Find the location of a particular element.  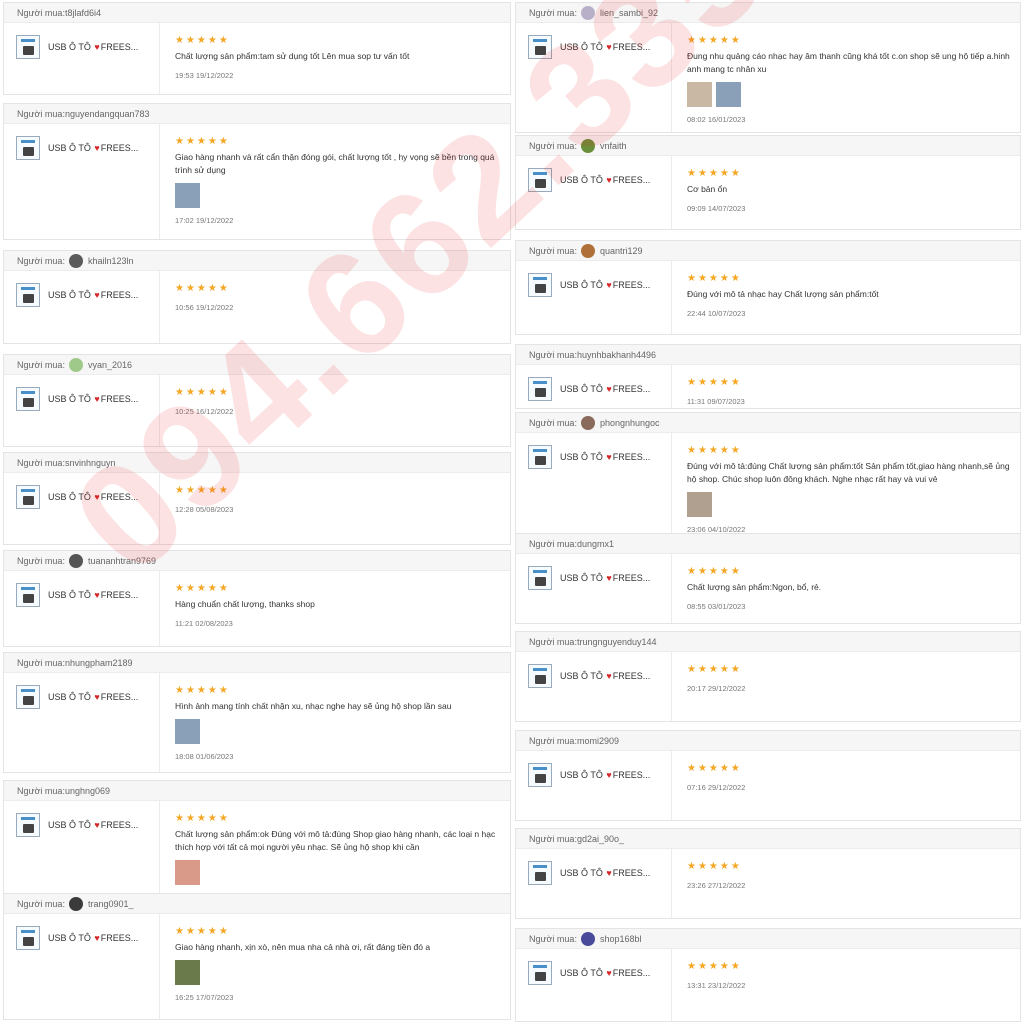

star-rating: ★★★★★ is located at coordinates (202, 931).